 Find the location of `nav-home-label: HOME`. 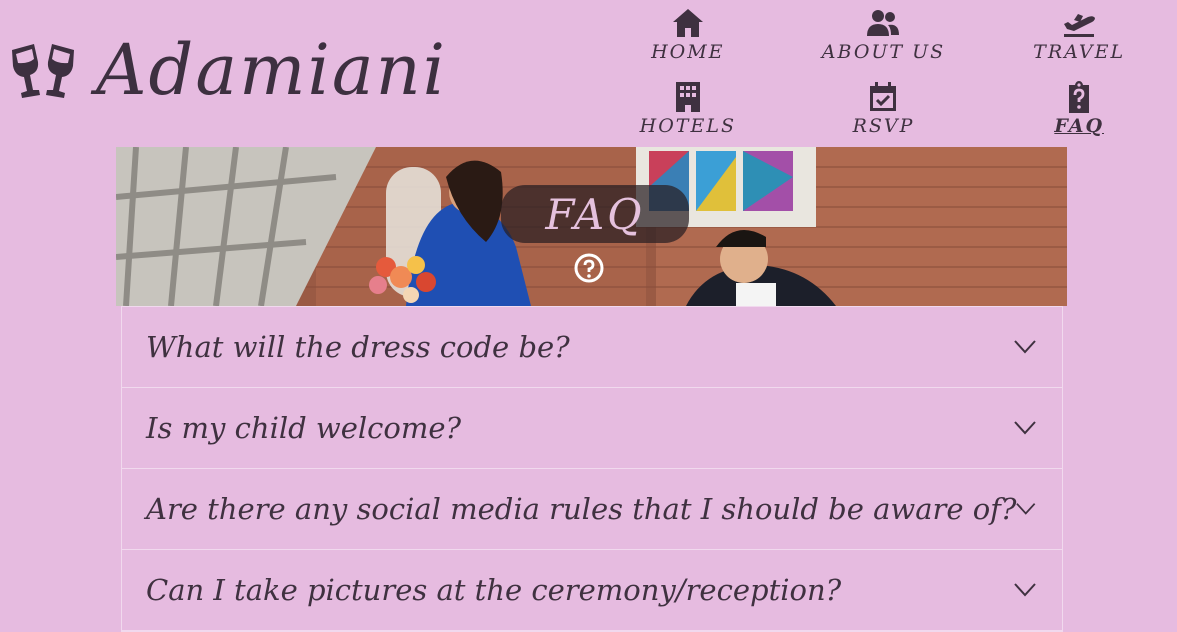

nav-home-label: HOME is located at coordinates (688, 52).